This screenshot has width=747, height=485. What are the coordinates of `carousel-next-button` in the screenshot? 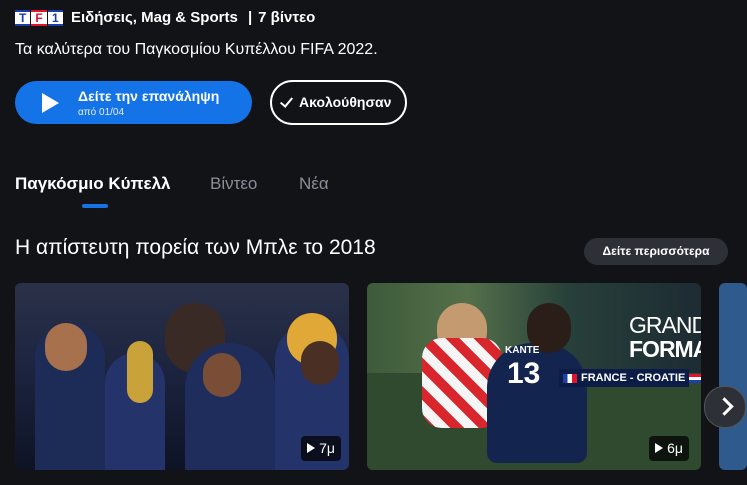 It's located at (725, 407).